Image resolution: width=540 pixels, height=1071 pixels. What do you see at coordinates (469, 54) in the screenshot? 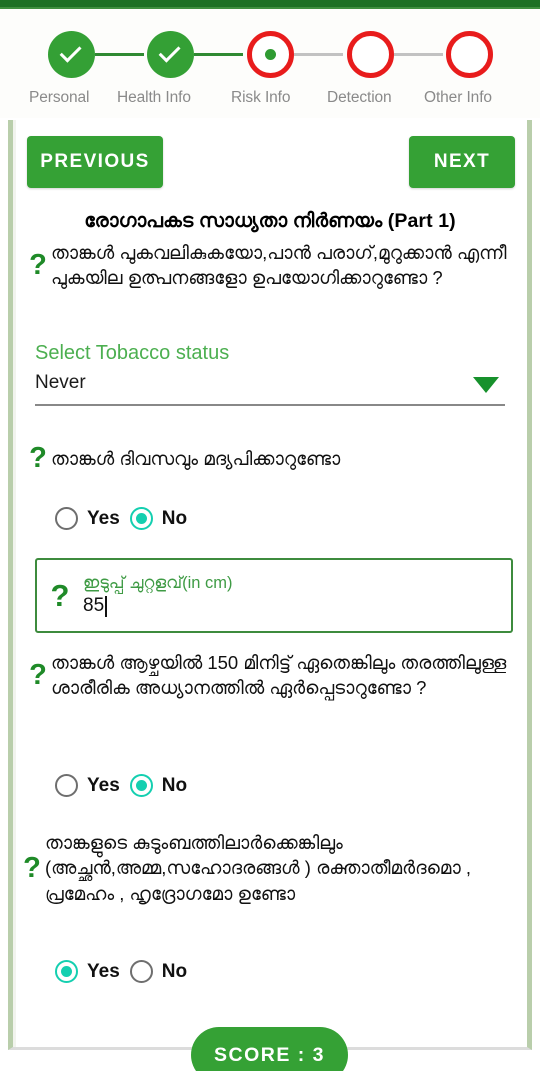
I see `stepper-node-other-info` at bounding box center [469, 54].